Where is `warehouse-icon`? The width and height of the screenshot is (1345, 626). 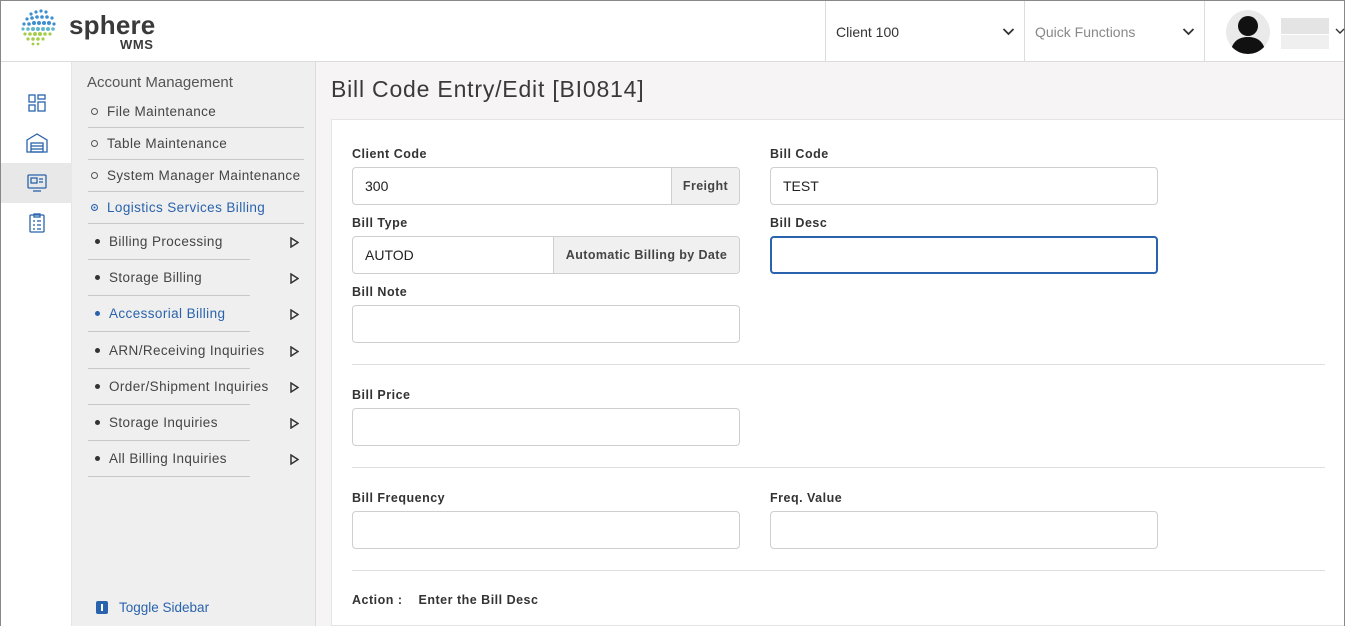
warehouse-icon is located at coordinates (36, 143).